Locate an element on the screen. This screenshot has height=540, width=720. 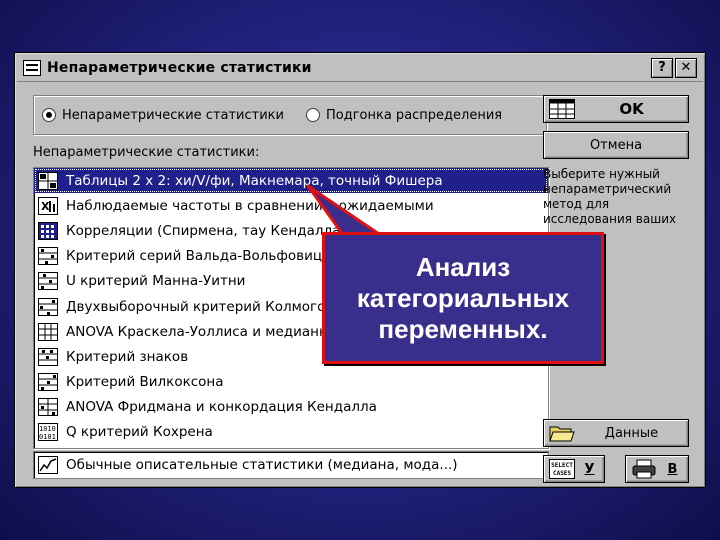
correlation-icon is located at coordinates (48, 230).